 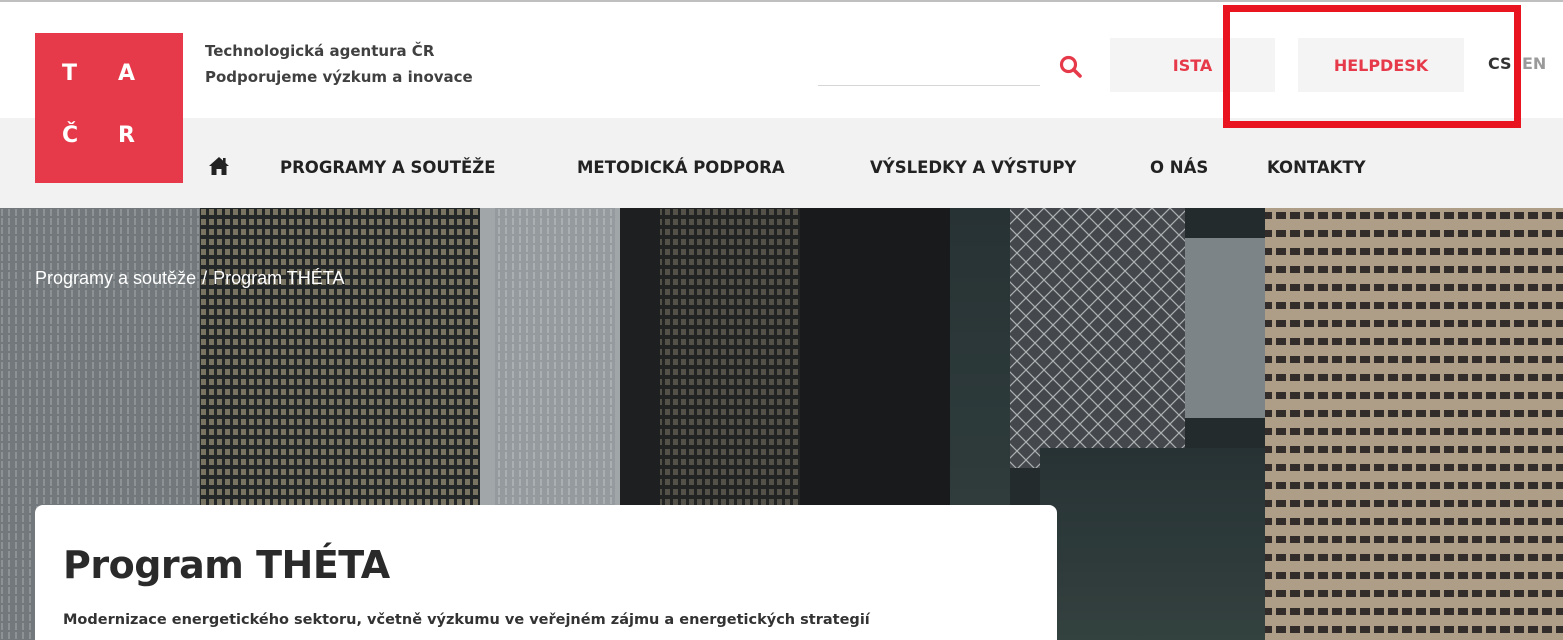 I want to click on search-icon, so click(x=1071, y=67).